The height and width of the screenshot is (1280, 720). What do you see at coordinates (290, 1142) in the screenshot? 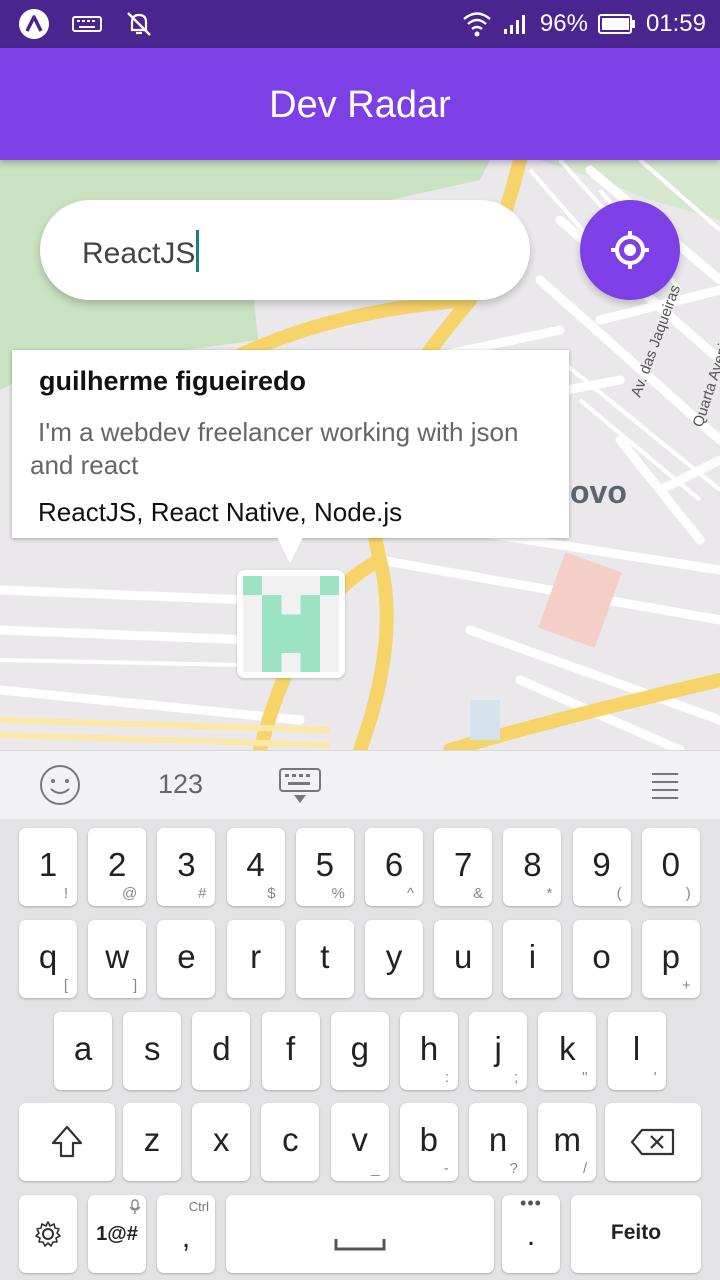
I see `key-row-3-2: c` at bounding box center [290, 1142].